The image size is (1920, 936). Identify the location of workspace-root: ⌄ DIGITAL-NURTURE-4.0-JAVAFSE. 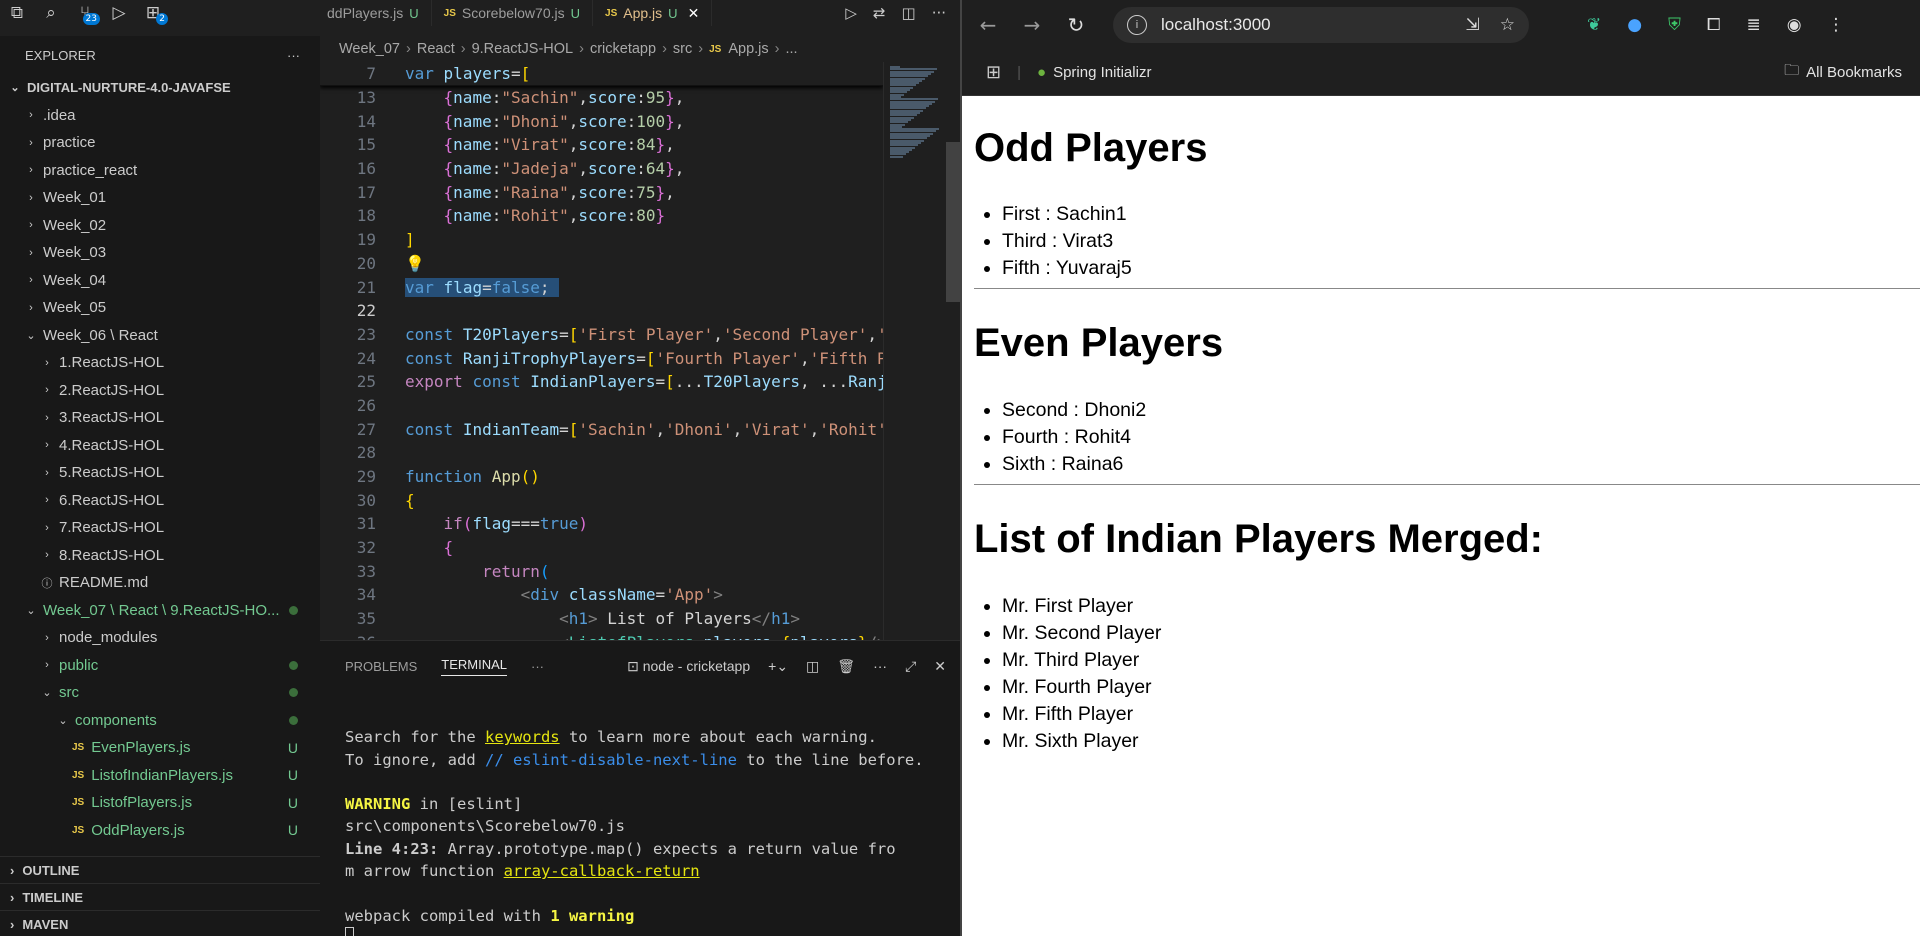
(160, 88).